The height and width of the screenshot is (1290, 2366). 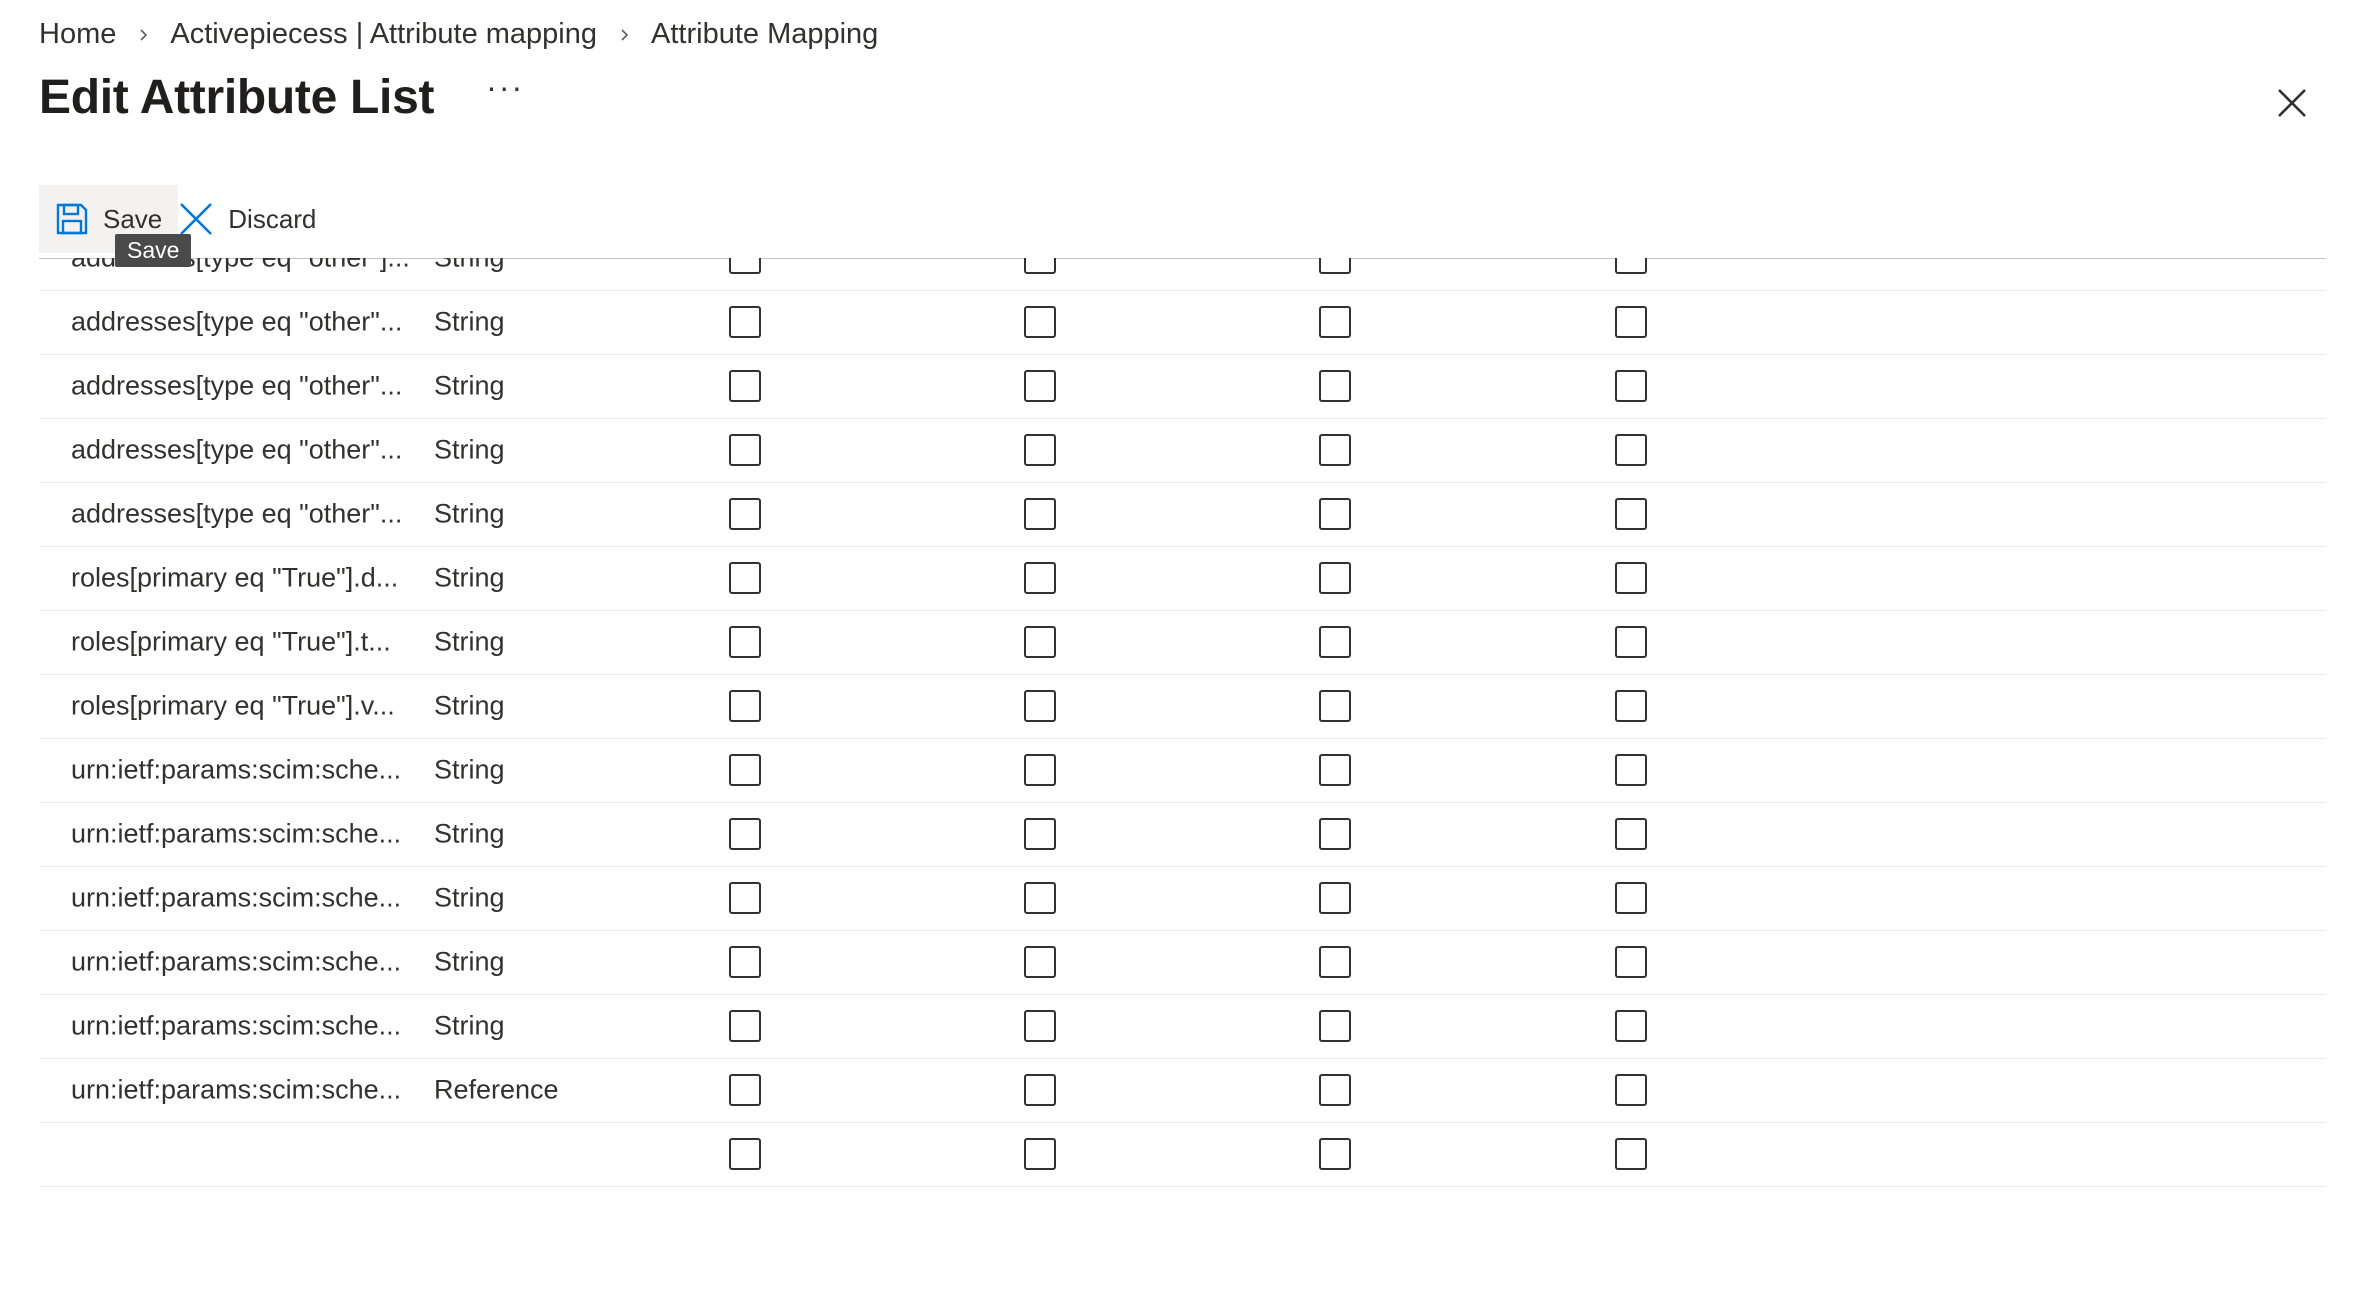 I want to click on breadcrumb-home: Home, so click(x=77, y=34).